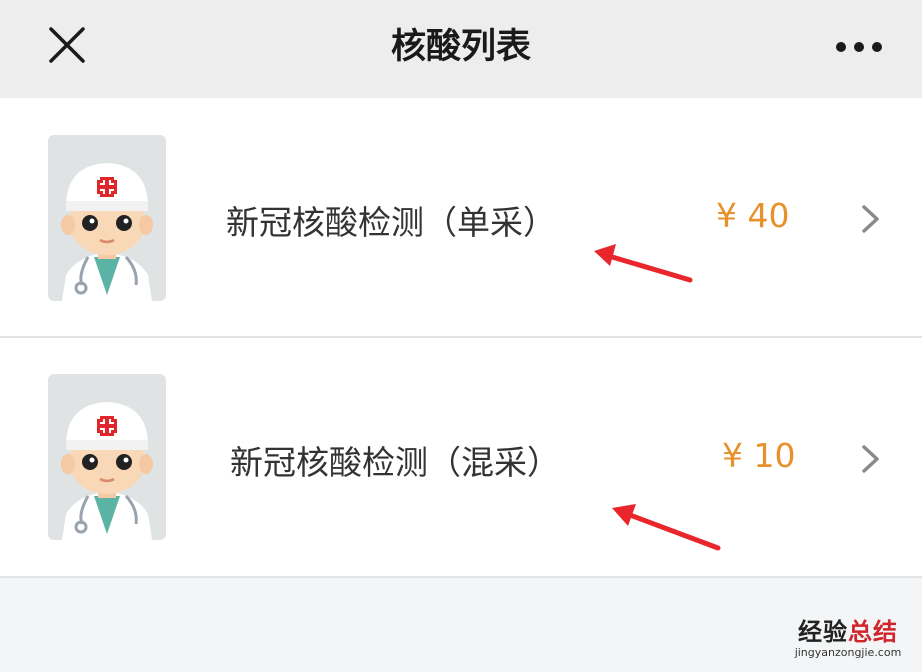  What do you see at coordinates (461, 577) in the screenshot?
I see `list-bottom-divider` at bounding box center [461, 577].